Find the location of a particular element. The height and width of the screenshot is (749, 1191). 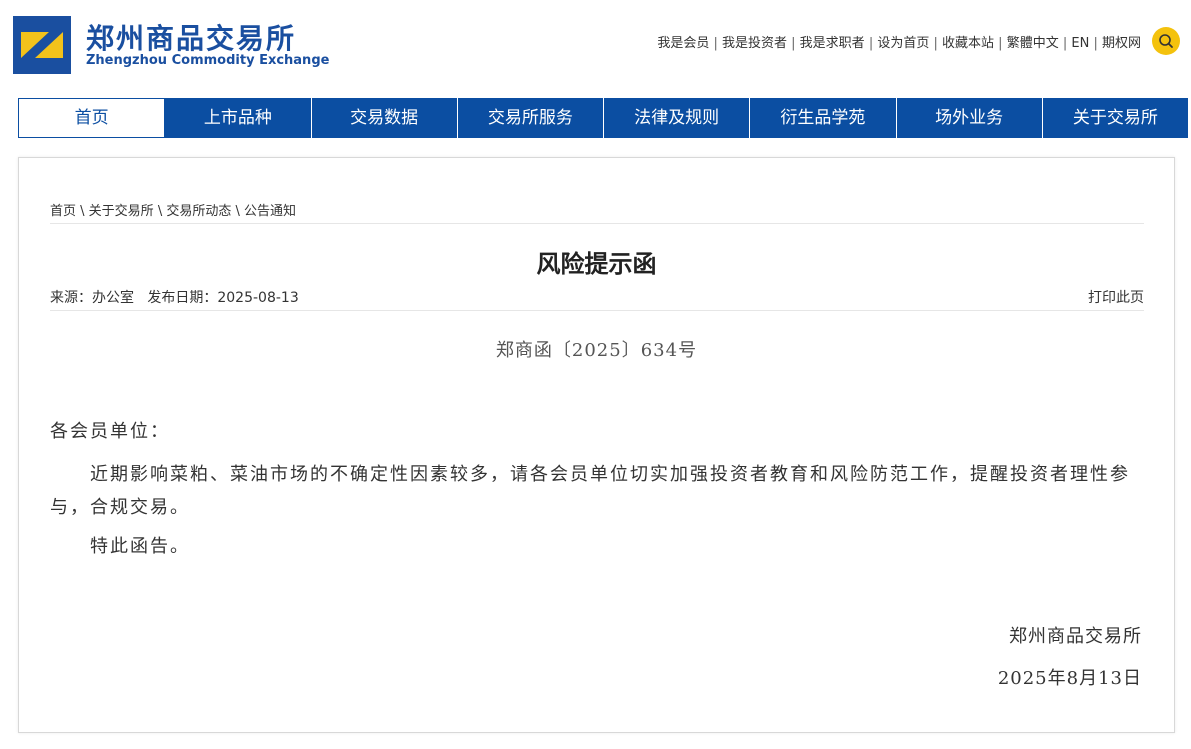

logo: 郑州商品交易所 Zhengzhou Commodity Exchange is located at coordinates (169, 46).